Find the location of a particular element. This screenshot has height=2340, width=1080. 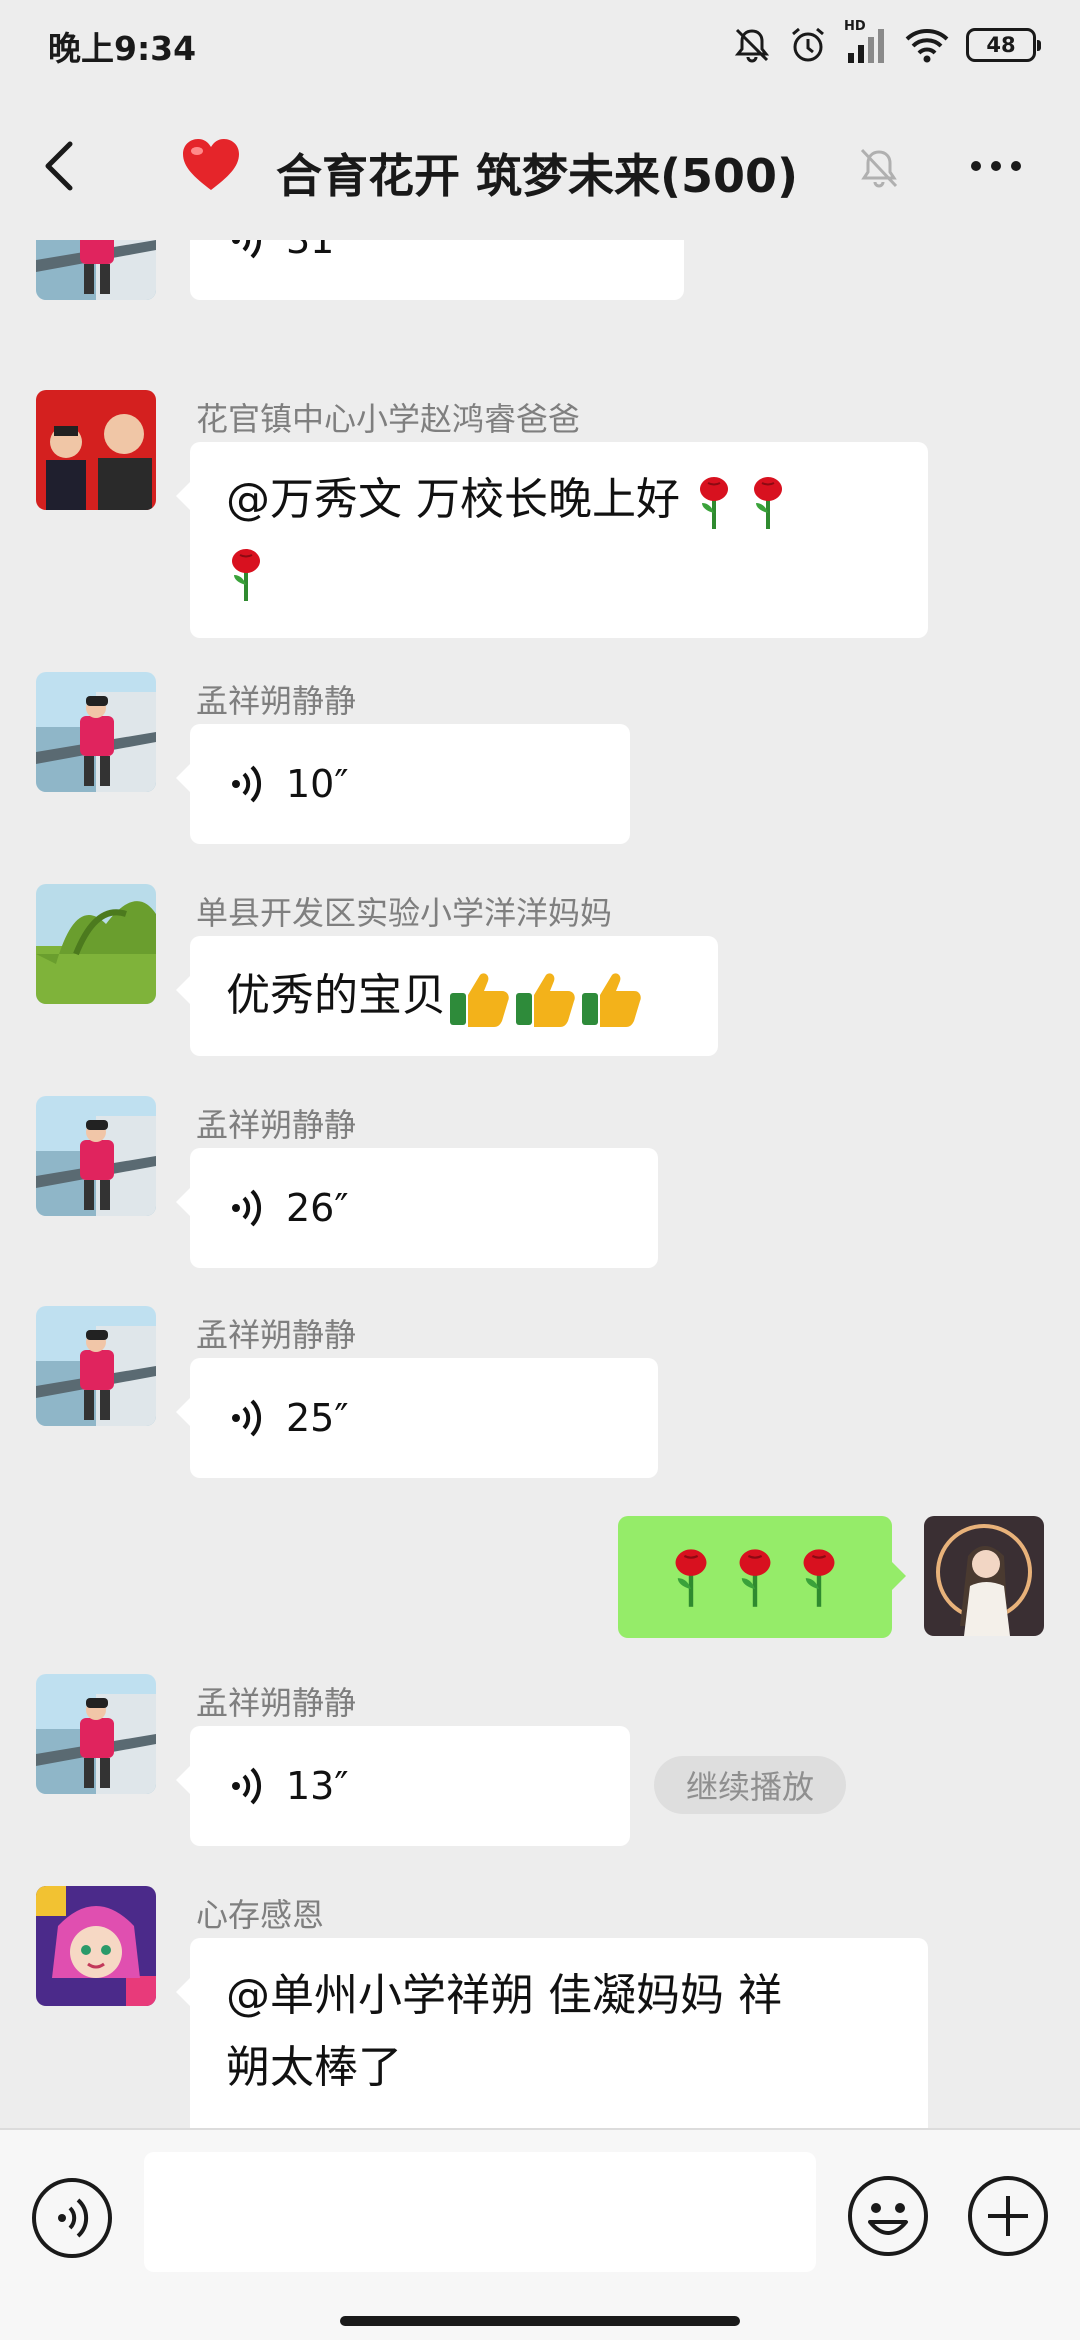

mute-bell-icon is located at coordinates (879, 168).